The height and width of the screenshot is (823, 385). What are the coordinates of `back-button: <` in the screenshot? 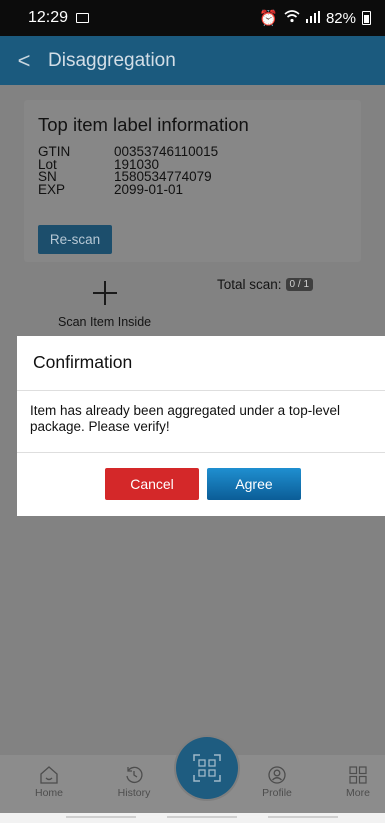 It's located at (24, 60).